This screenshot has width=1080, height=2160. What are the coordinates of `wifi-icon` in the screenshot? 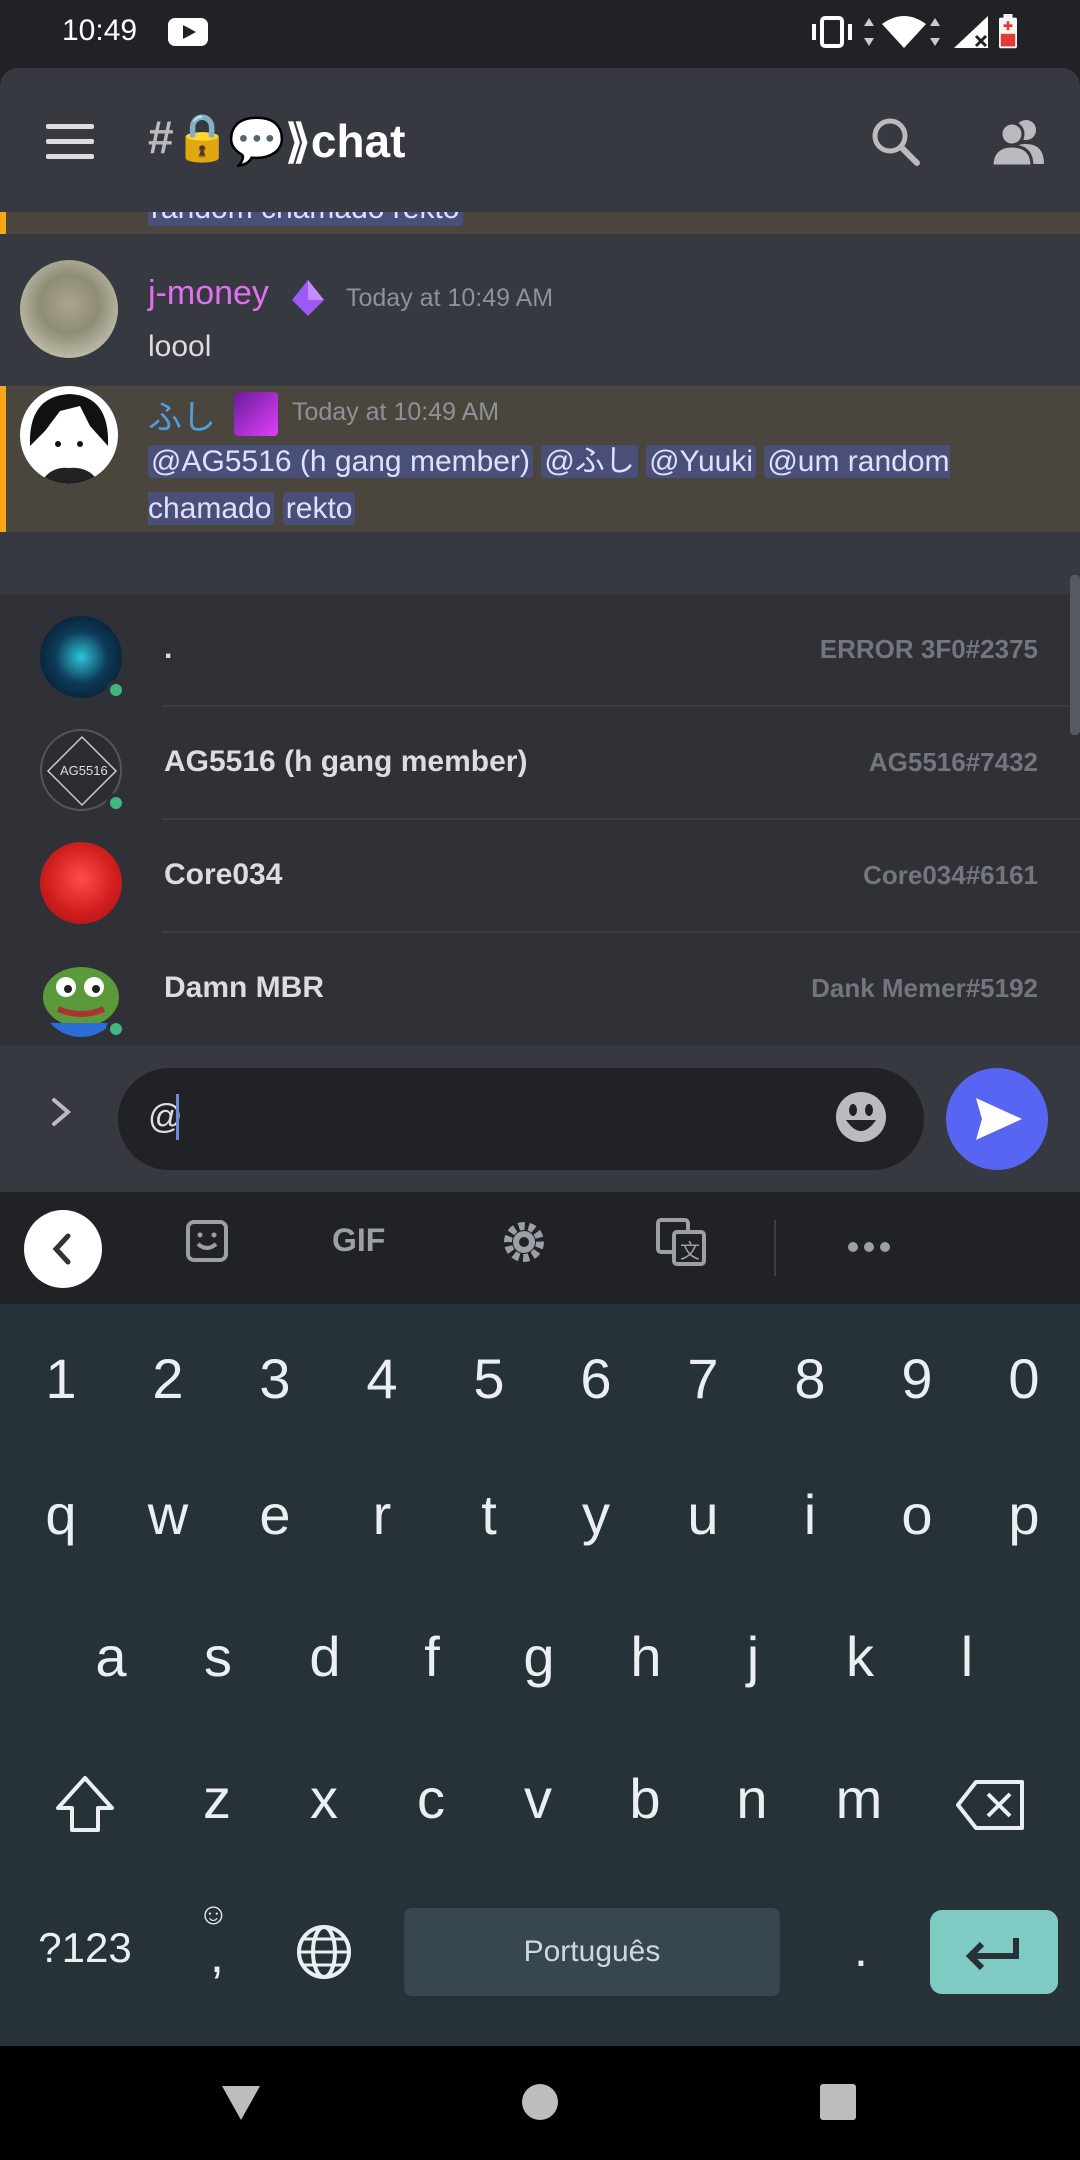 It's located at (904, 32).